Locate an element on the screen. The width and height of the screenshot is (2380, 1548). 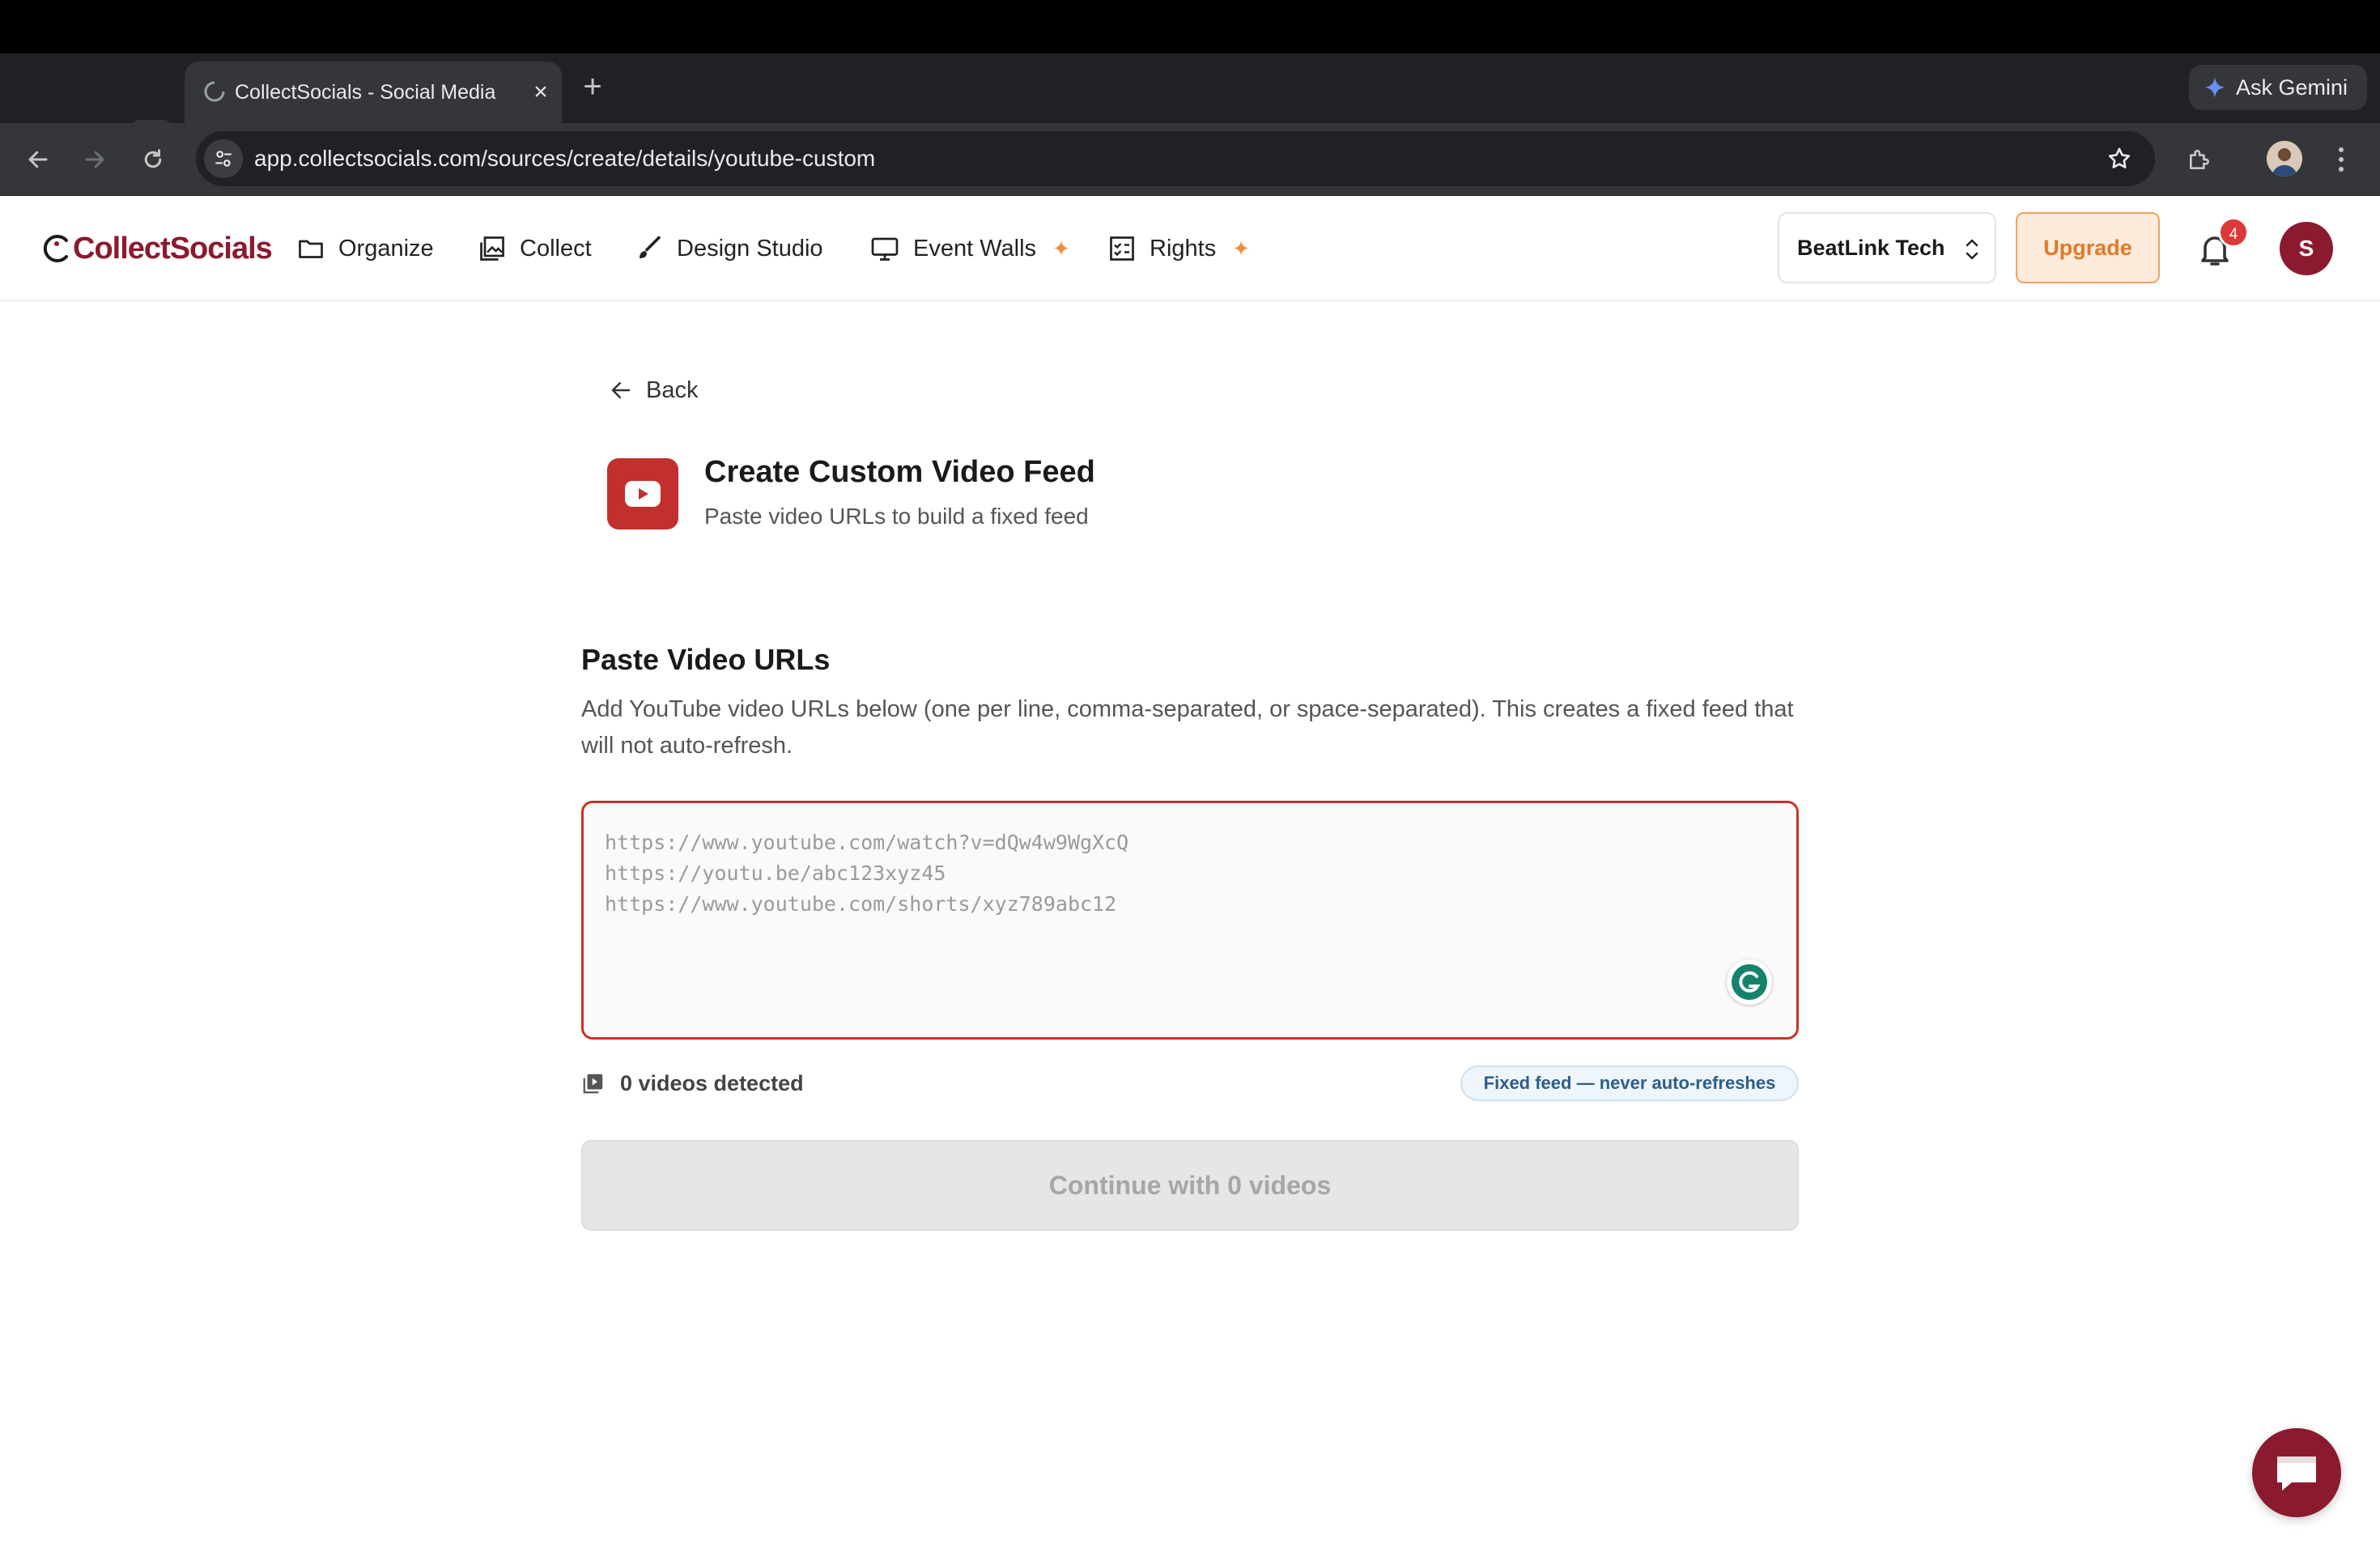
gemini-sparkle-icon is located at coordinates (2214, 87).